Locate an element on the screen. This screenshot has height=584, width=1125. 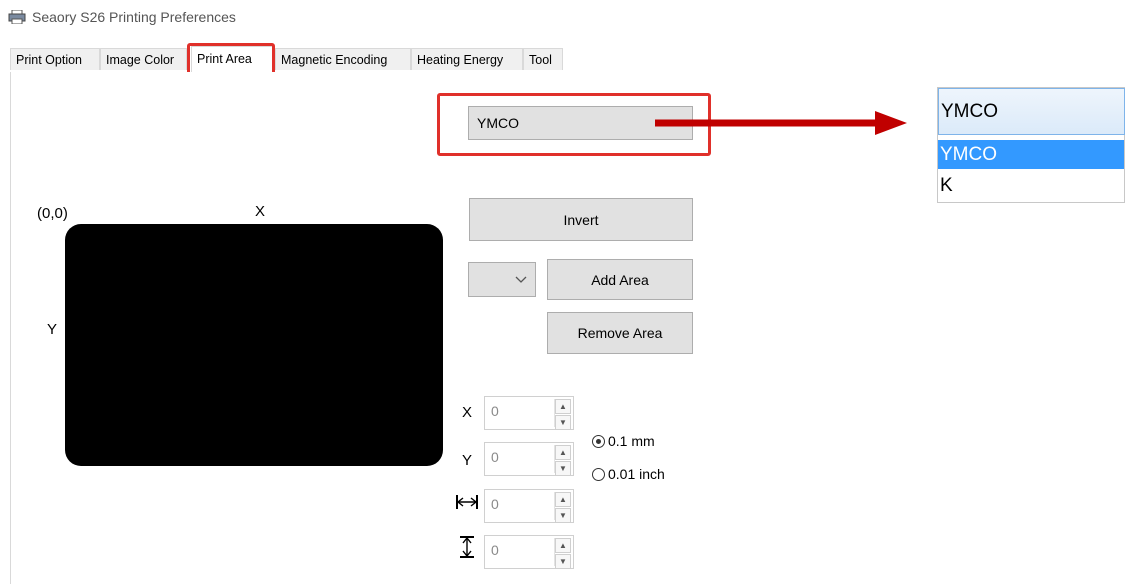
x-field-label: X is located at coordinates (467, 412).